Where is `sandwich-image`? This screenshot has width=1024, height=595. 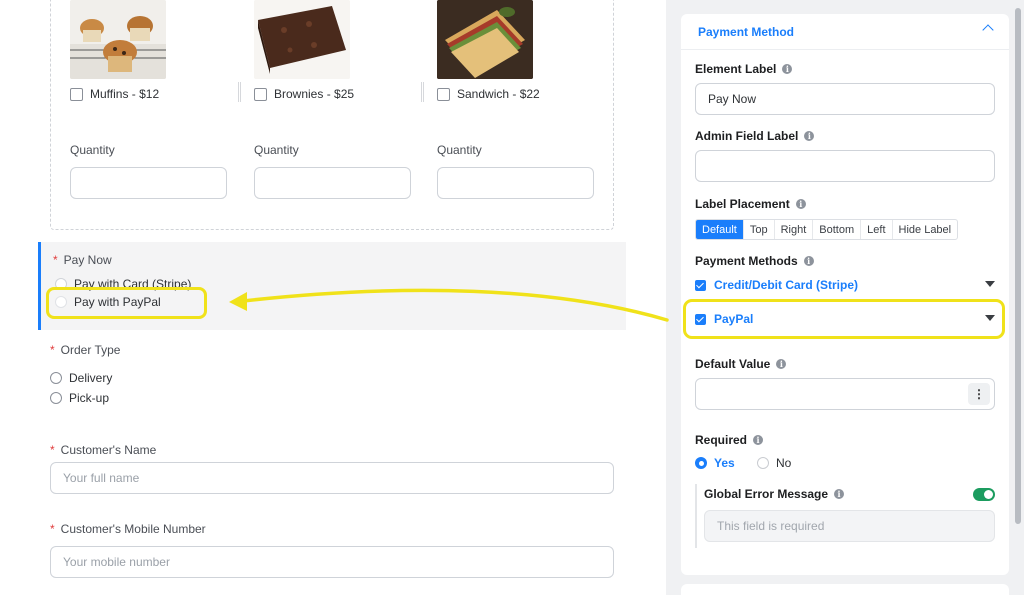 sandwich-image is located at coordinates (485, 39).